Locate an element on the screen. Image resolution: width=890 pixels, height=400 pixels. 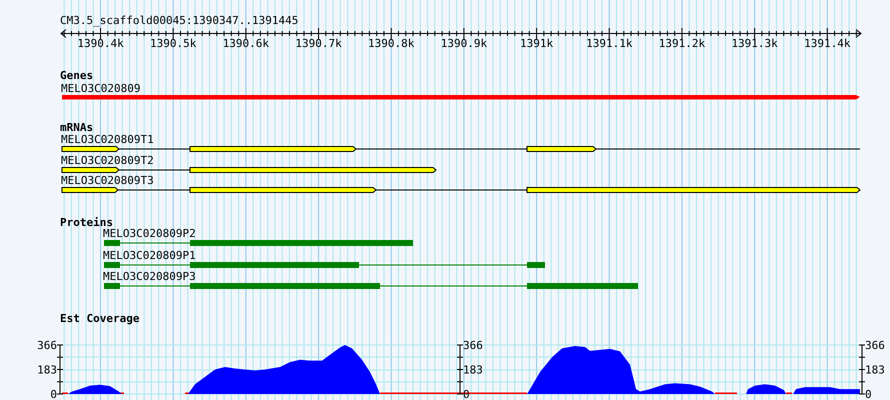
tick-label: 1391.4k is located at coordinates (827, 43).